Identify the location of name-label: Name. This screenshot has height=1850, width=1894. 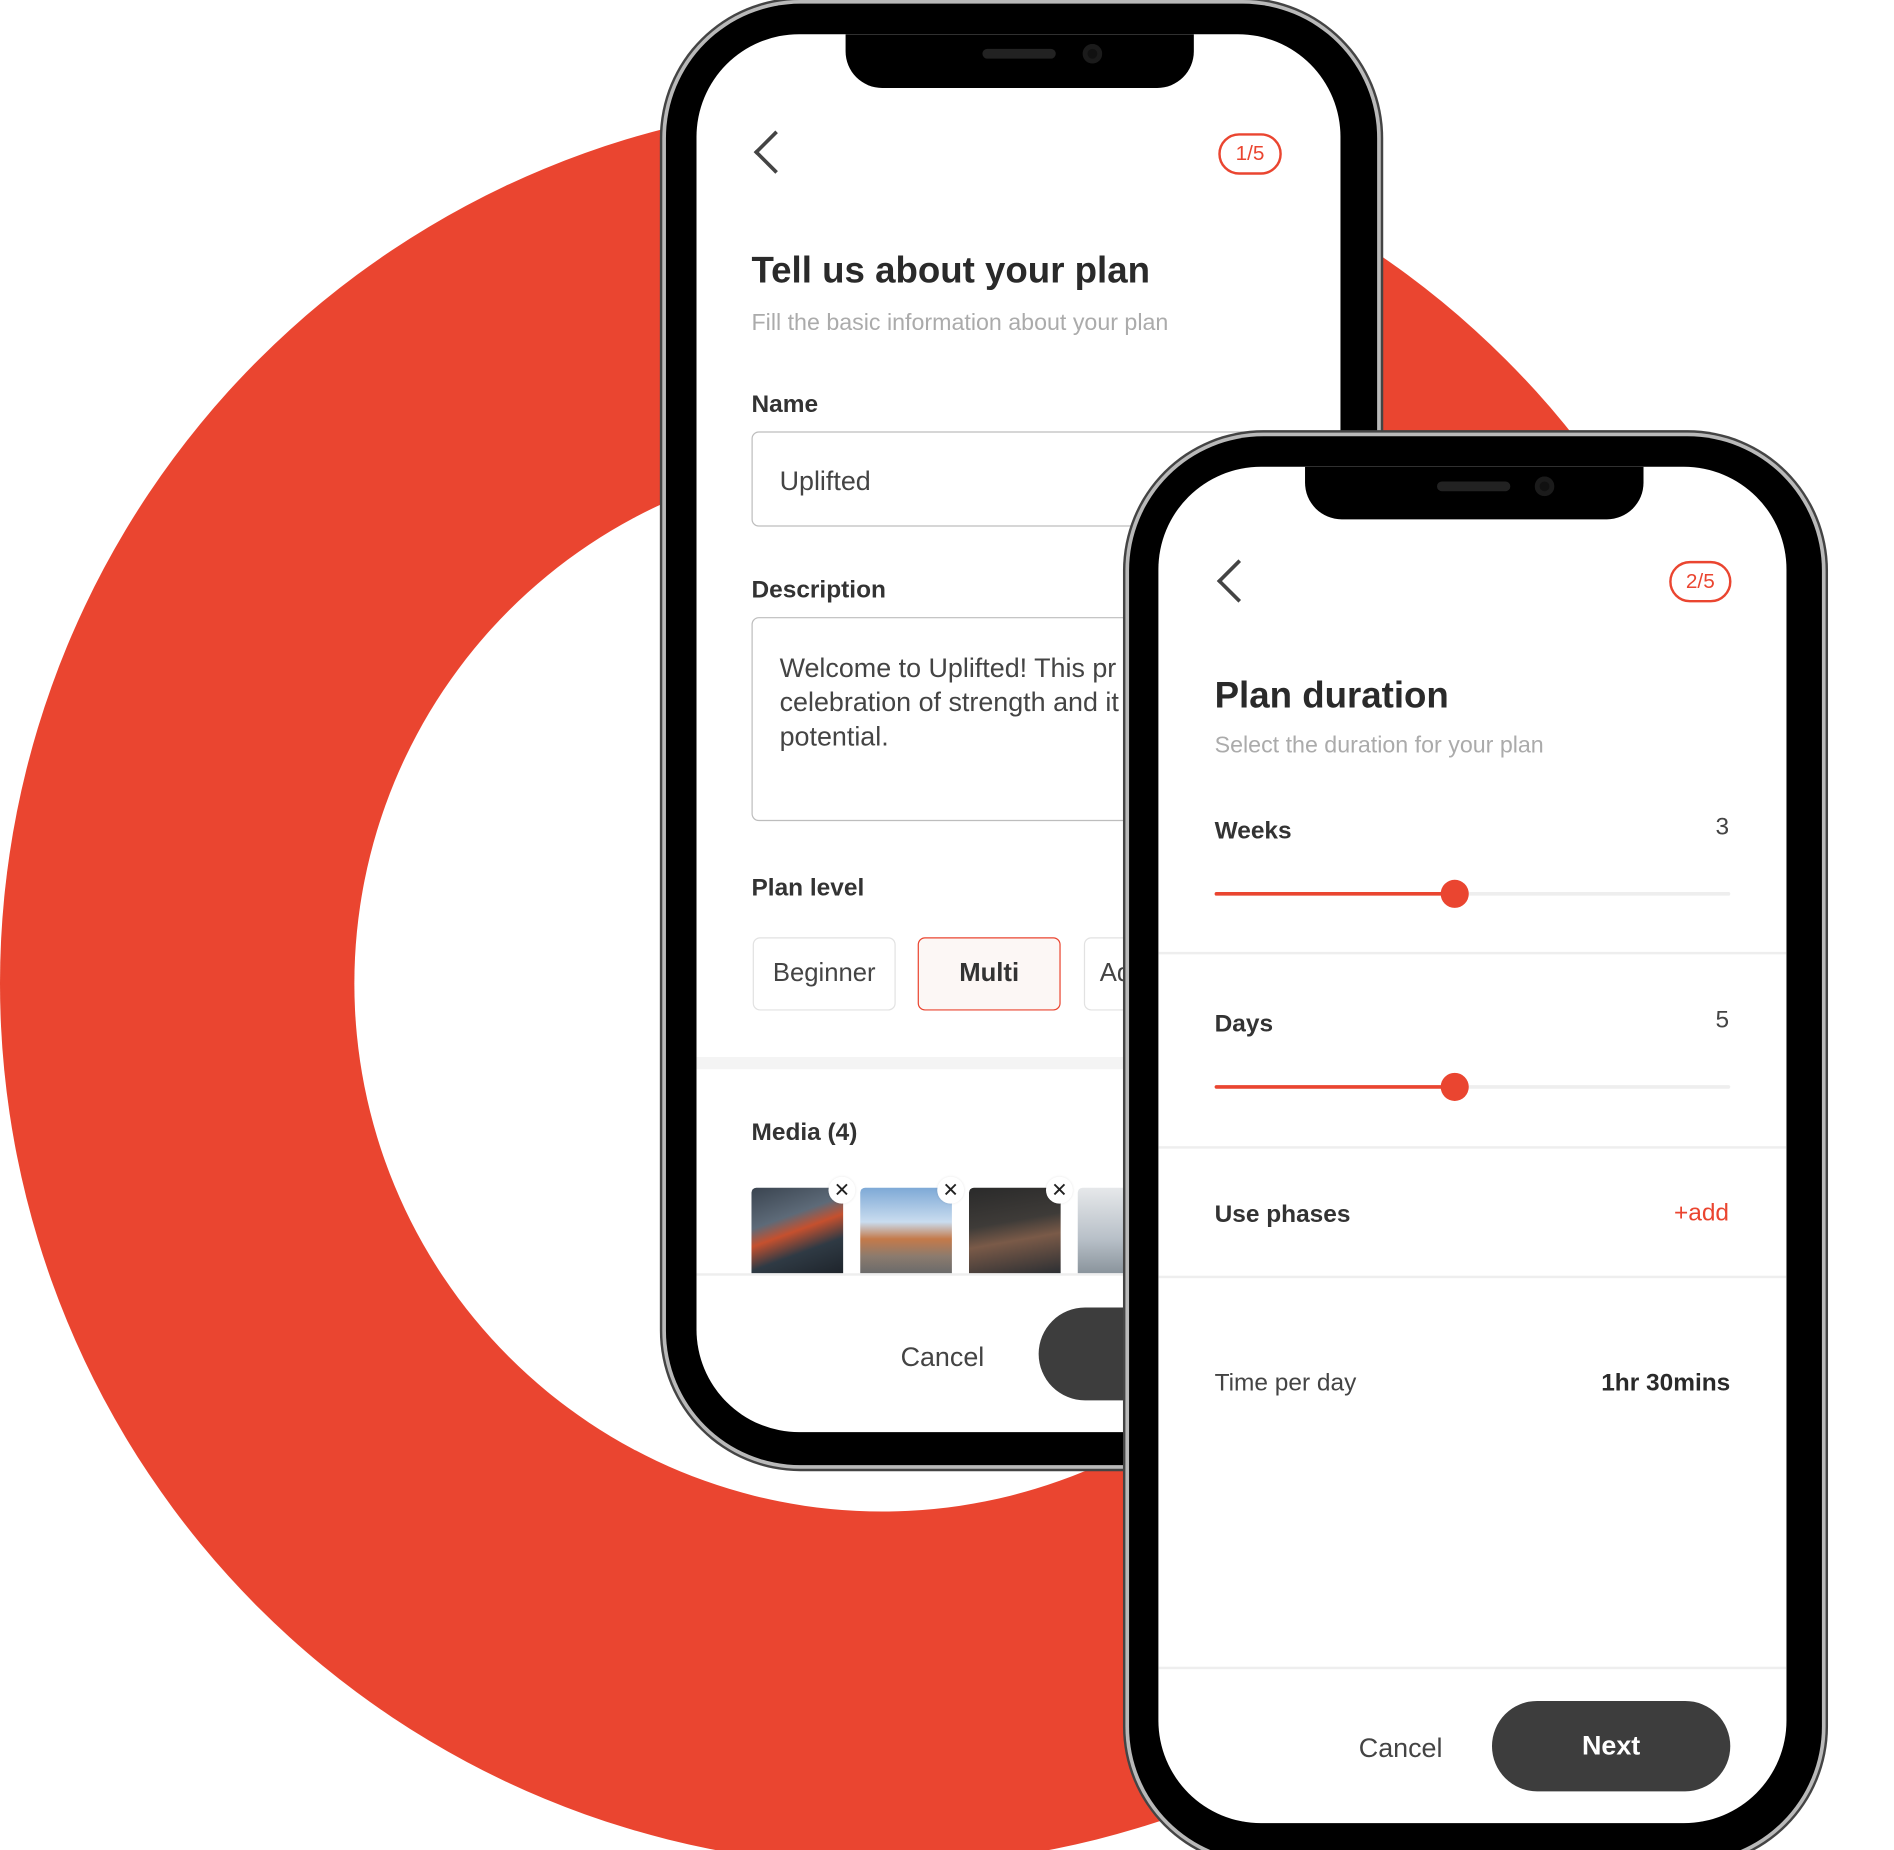
(785, 404).